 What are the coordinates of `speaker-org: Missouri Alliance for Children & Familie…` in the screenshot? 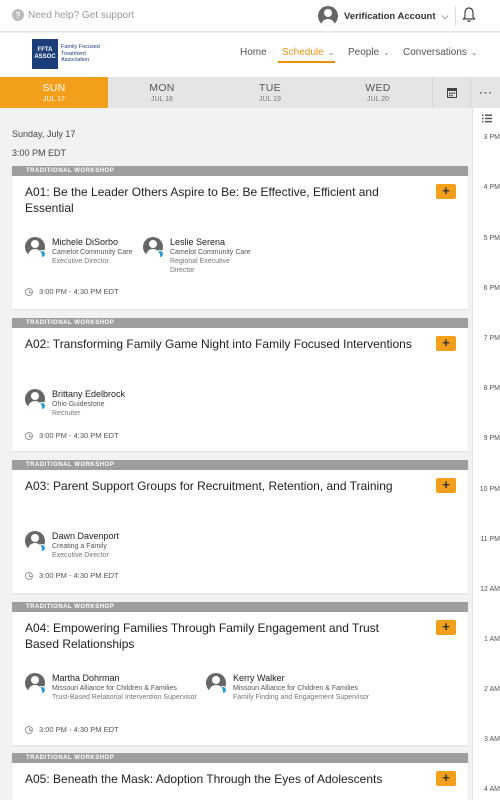 It's located at (114, 688).